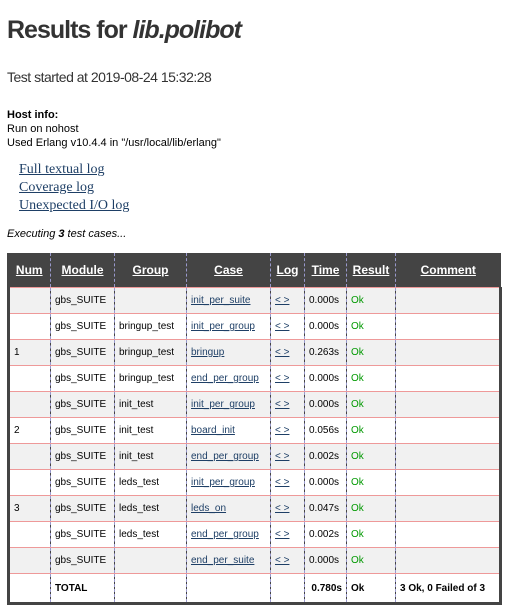 This screenshot has width=509, height=611. Describe the element at coordinates (43, 129) in the screenshot. I see `host-run-on: Run on nohost` at that location.